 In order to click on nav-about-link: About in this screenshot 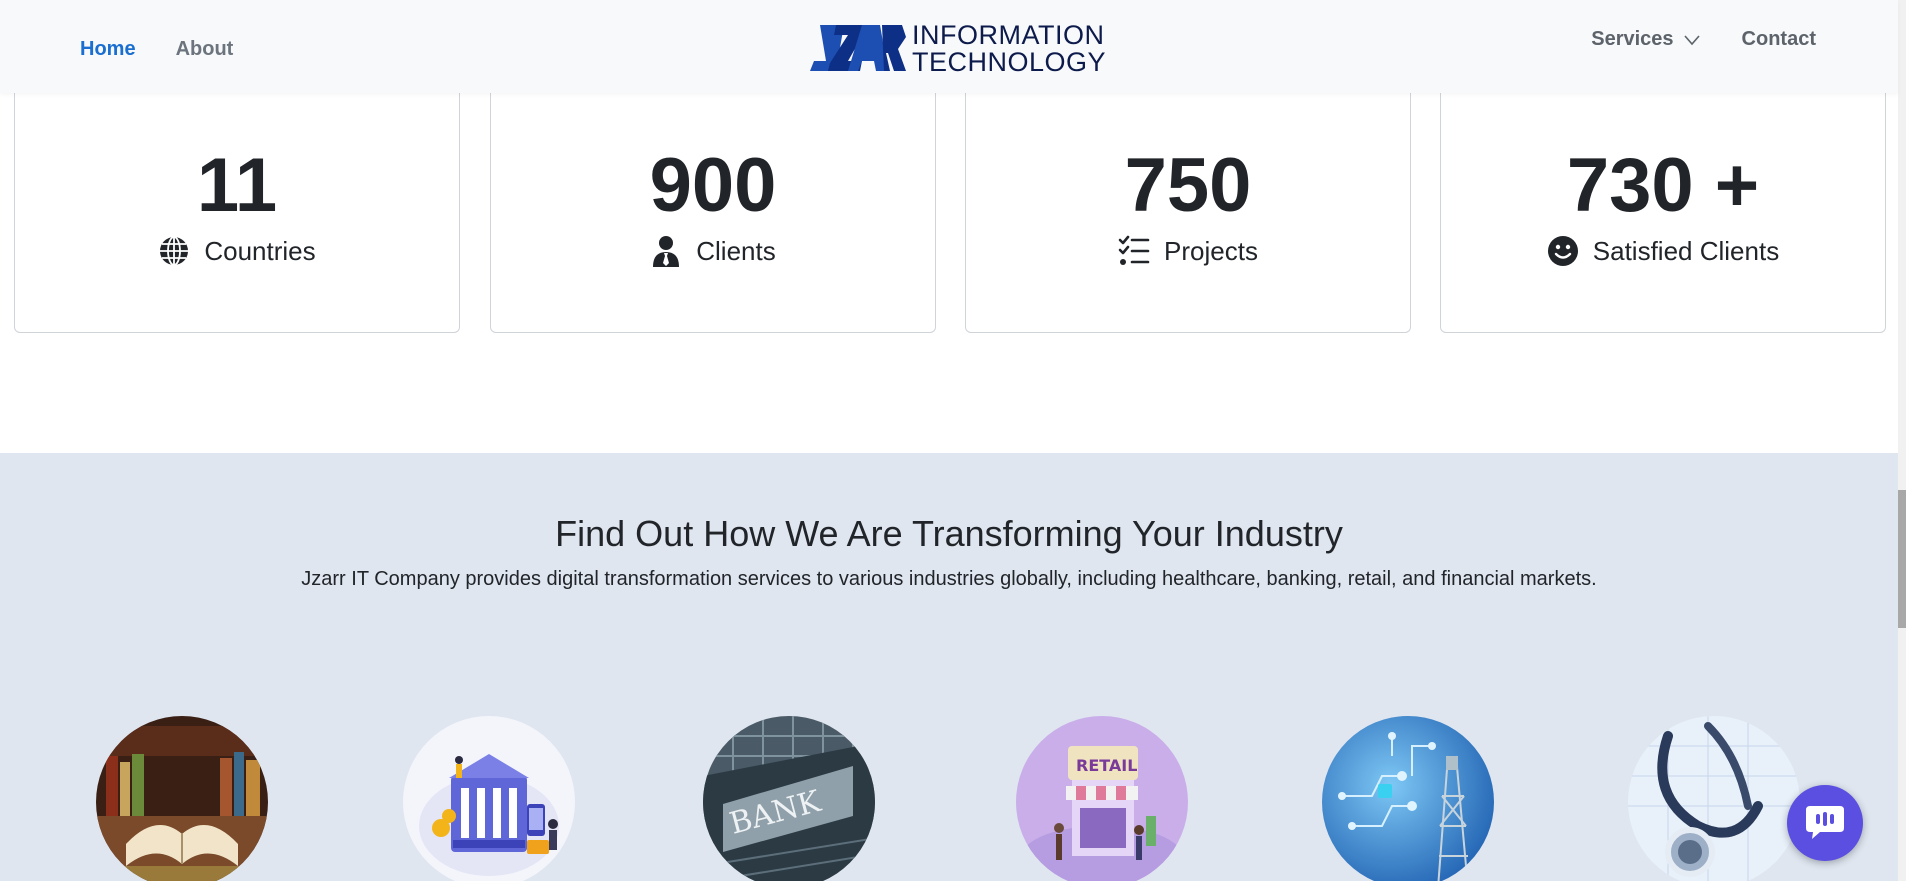, I will do `click(205, 49)`.